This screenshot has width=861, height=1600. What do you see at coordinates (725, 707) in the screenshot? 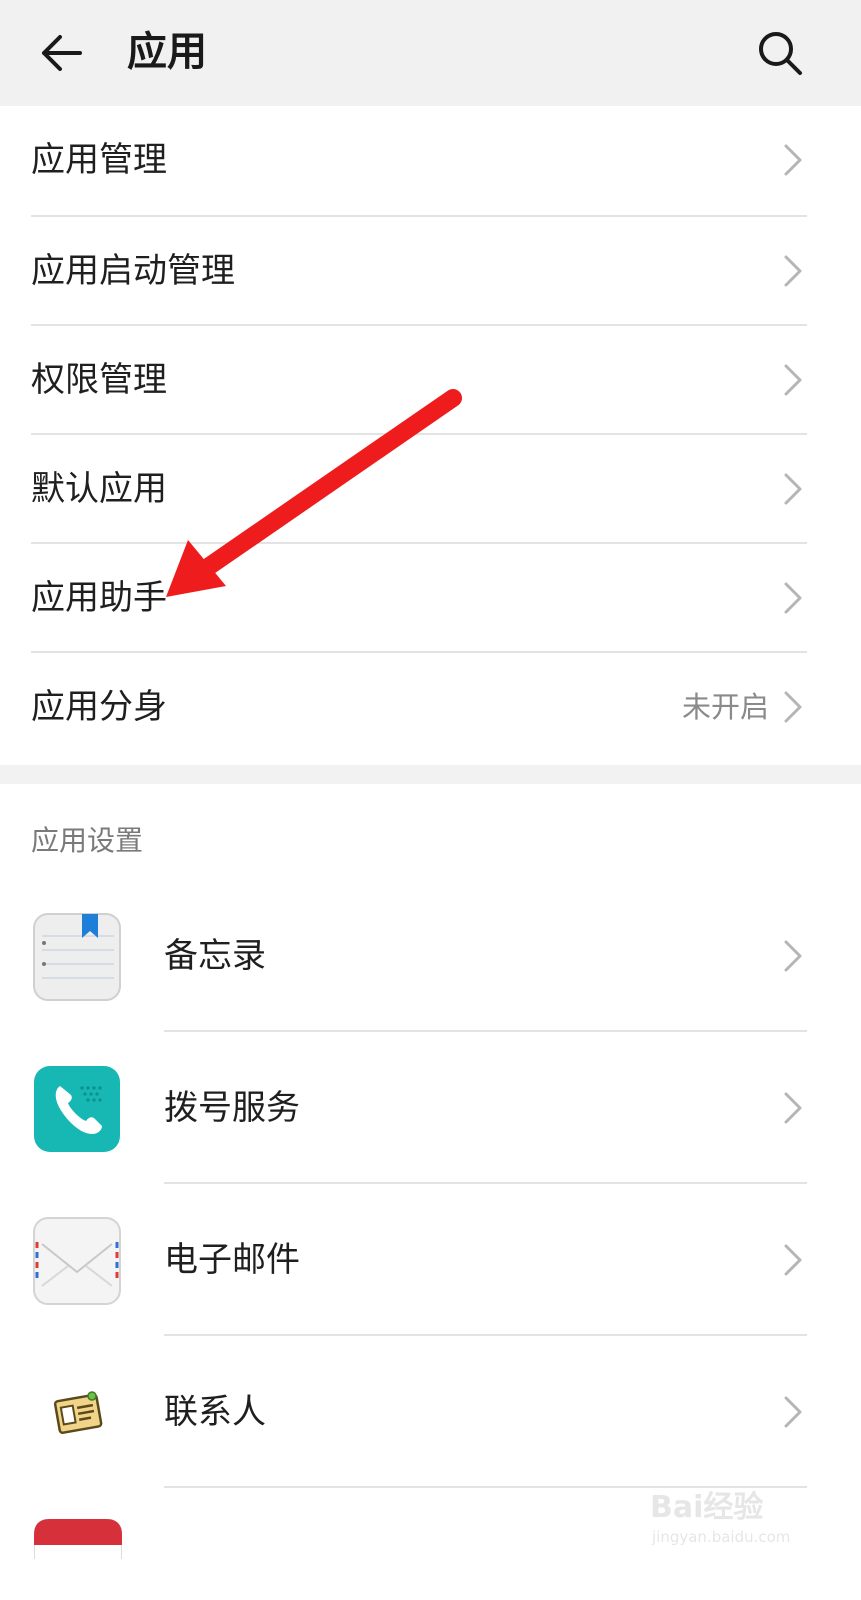
I see `menu-item-status: 未开启` at bounding box center [725, 707].